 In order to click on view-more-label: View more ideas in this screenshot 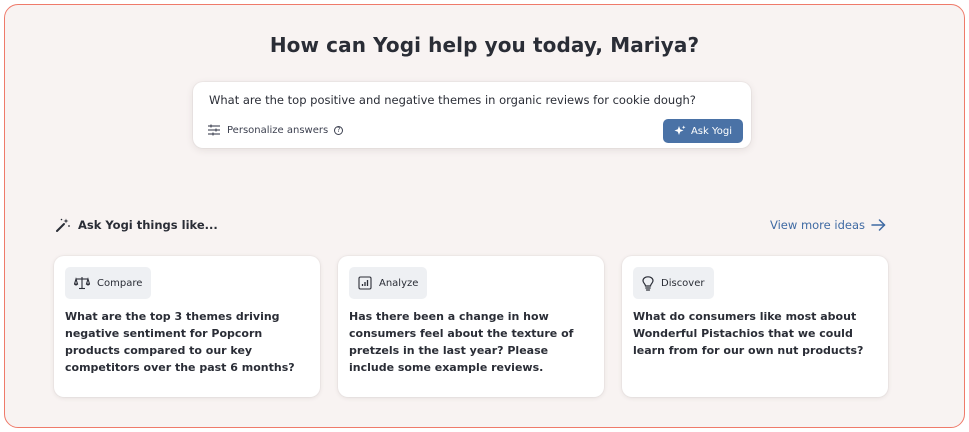, I will do `click(817, 225)`.